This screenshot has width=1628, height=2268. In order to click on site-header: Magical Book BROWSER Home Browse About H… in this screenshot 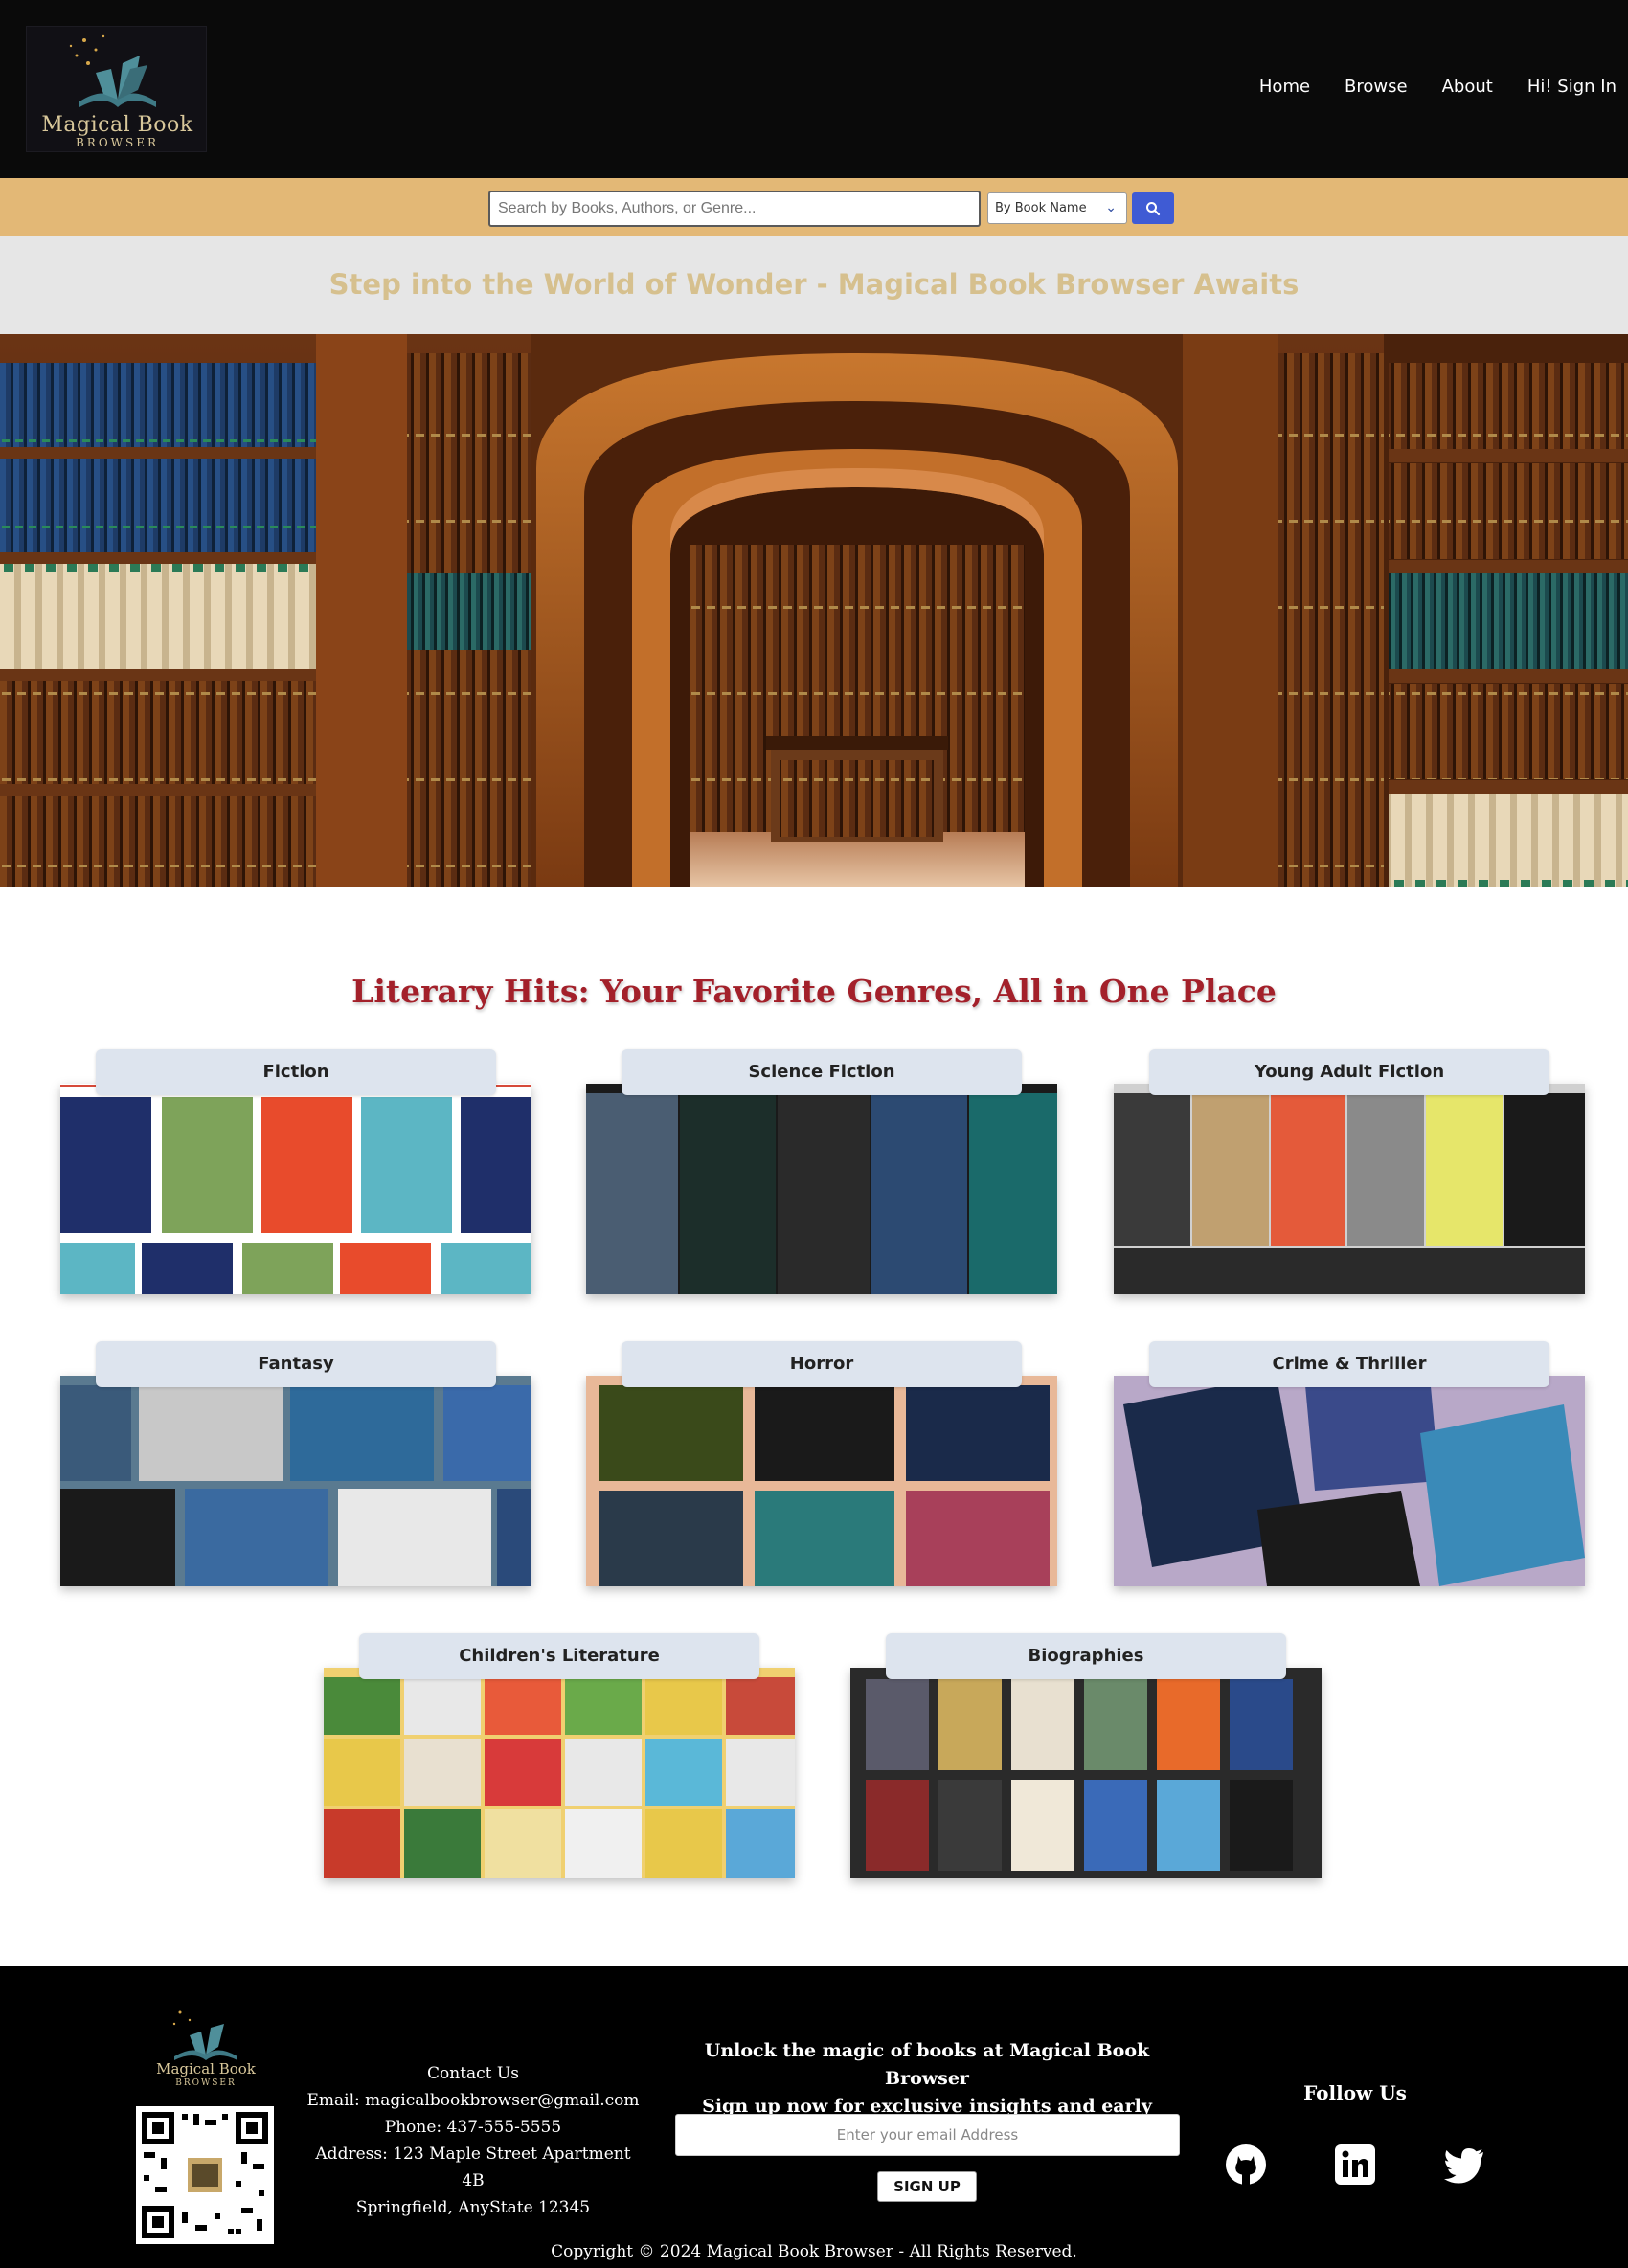, I will do `click(814, 89)`.